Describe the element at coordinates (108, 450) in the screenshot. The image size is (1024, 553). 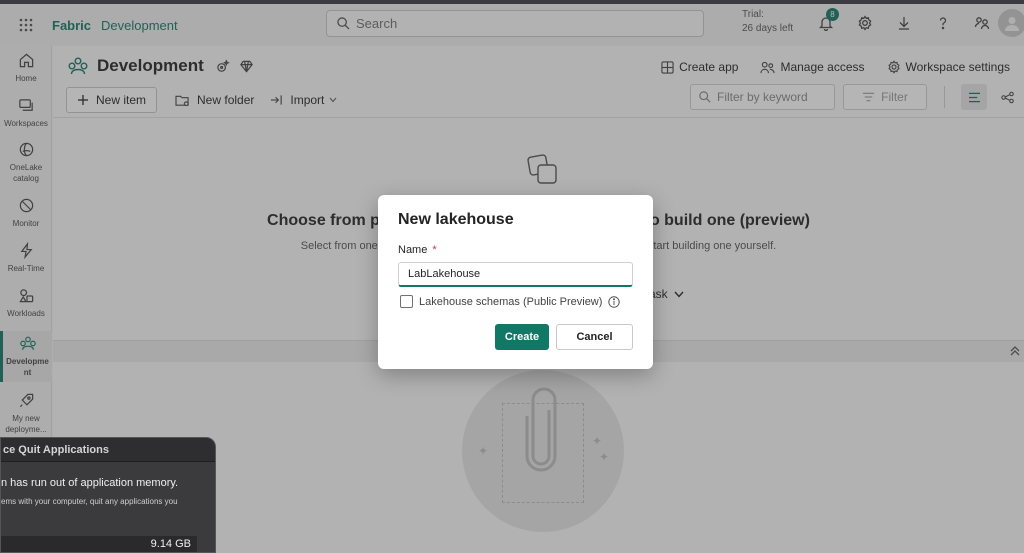
I see `force-quit-title: ce Quit Applications` at that location.